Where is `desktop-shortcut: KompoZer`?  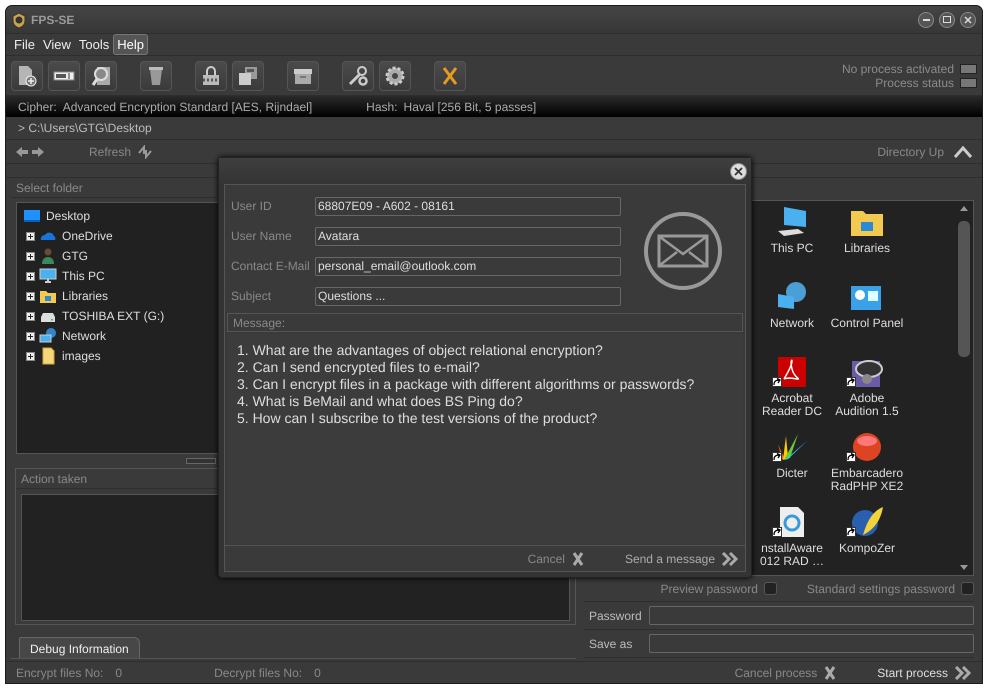
desktop-shortcut: KompoZer is located at coordinates (867, 542).